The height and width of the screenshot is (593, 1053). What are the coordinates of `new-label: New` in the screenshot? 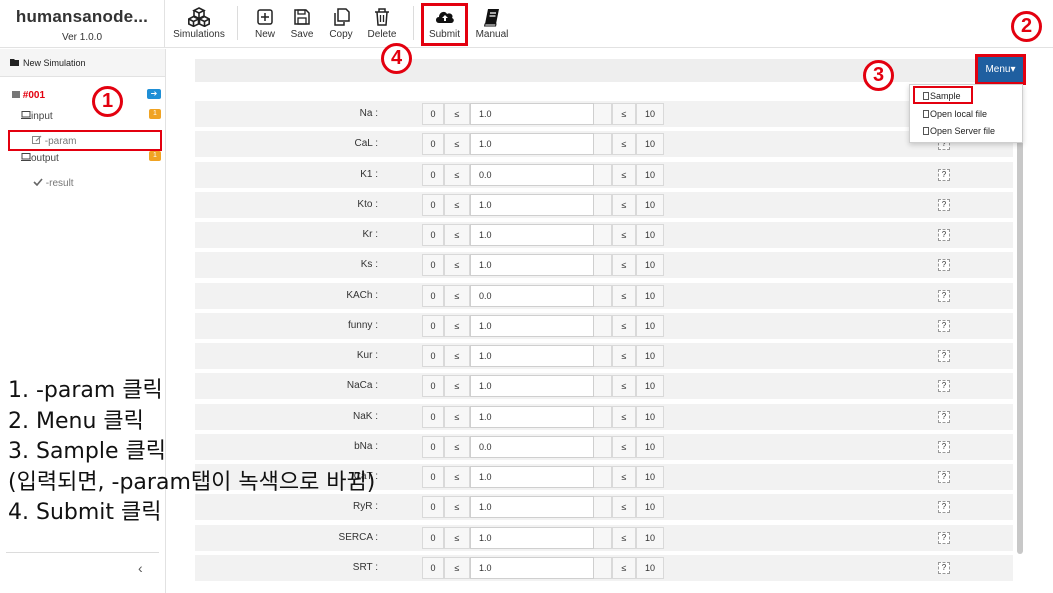 It's located at (264, 34).